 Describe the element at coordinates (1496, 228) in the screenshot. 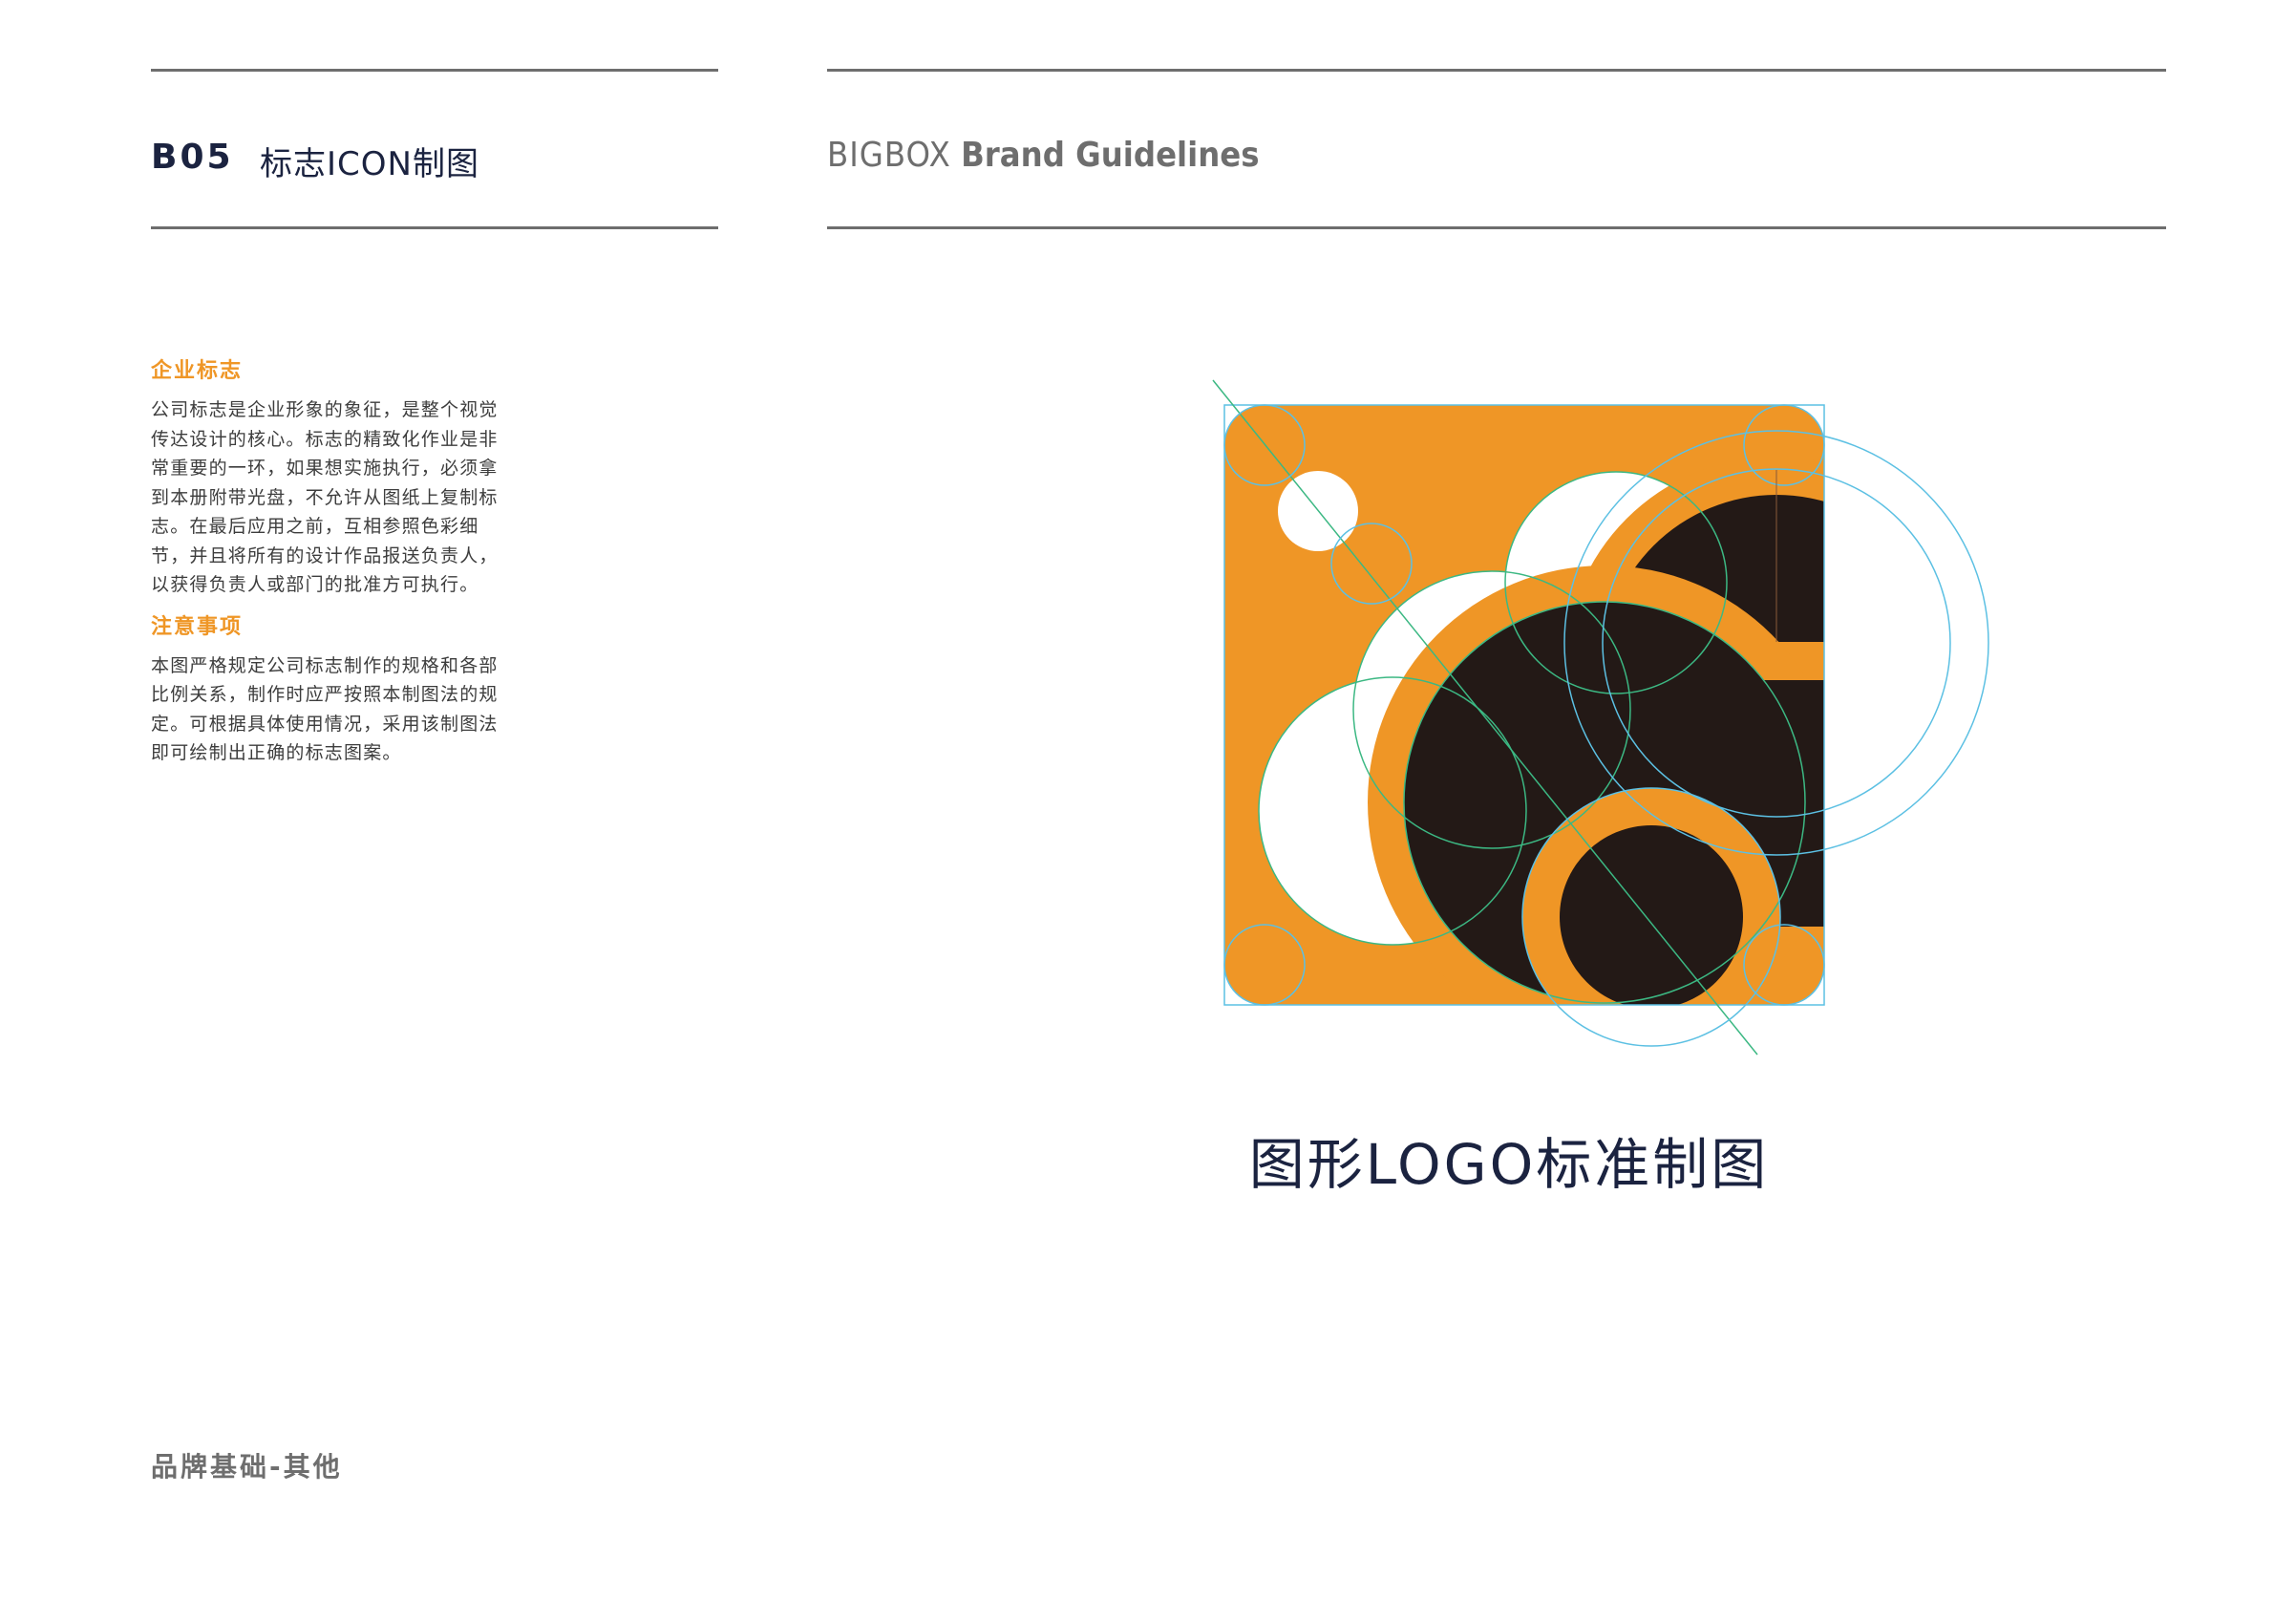

I see `header-rule-right-bottom` at that location.